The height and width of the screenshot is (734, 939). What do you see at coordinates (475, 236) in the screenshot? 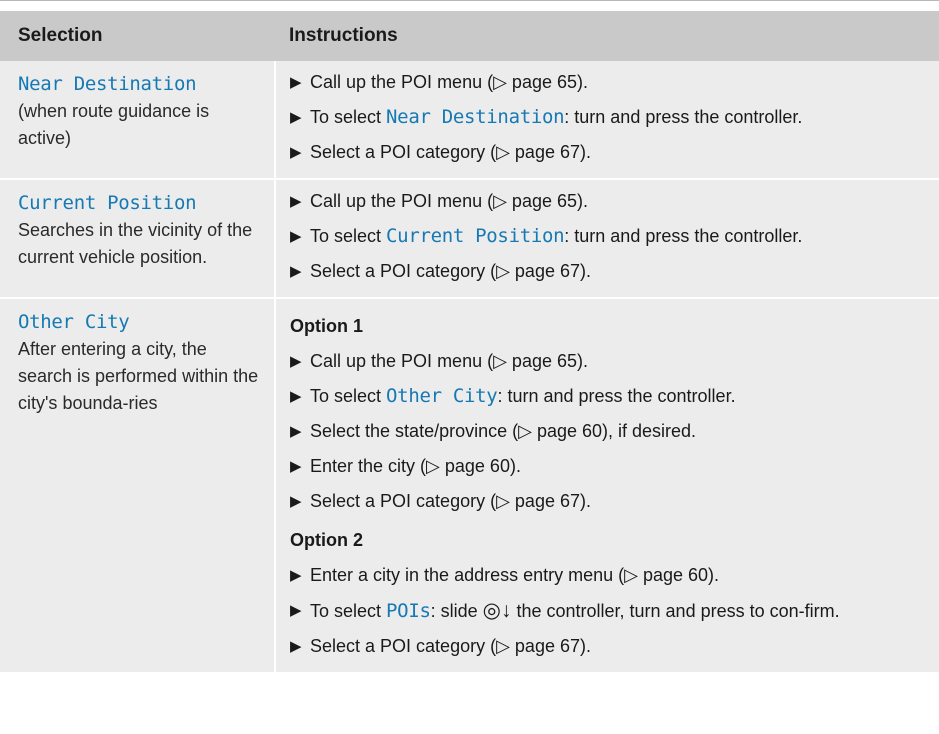
I see `menu-item-label: Current Position` at bounding box center [475, 236].